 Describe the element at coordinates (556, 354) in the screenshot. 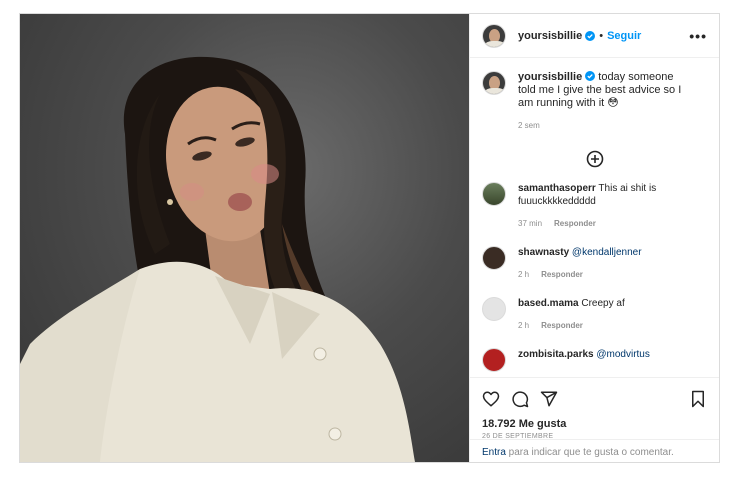

I see `commenter-username: zombisita.parks` at that location.